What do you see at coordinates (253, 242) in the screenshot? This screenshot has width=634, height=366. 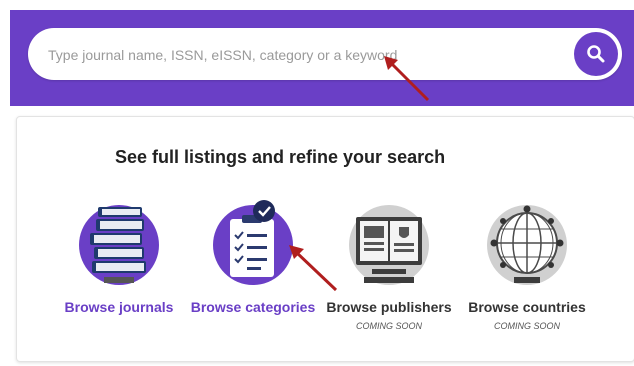 I see `categories-icon` at bounding box center [253, 242].